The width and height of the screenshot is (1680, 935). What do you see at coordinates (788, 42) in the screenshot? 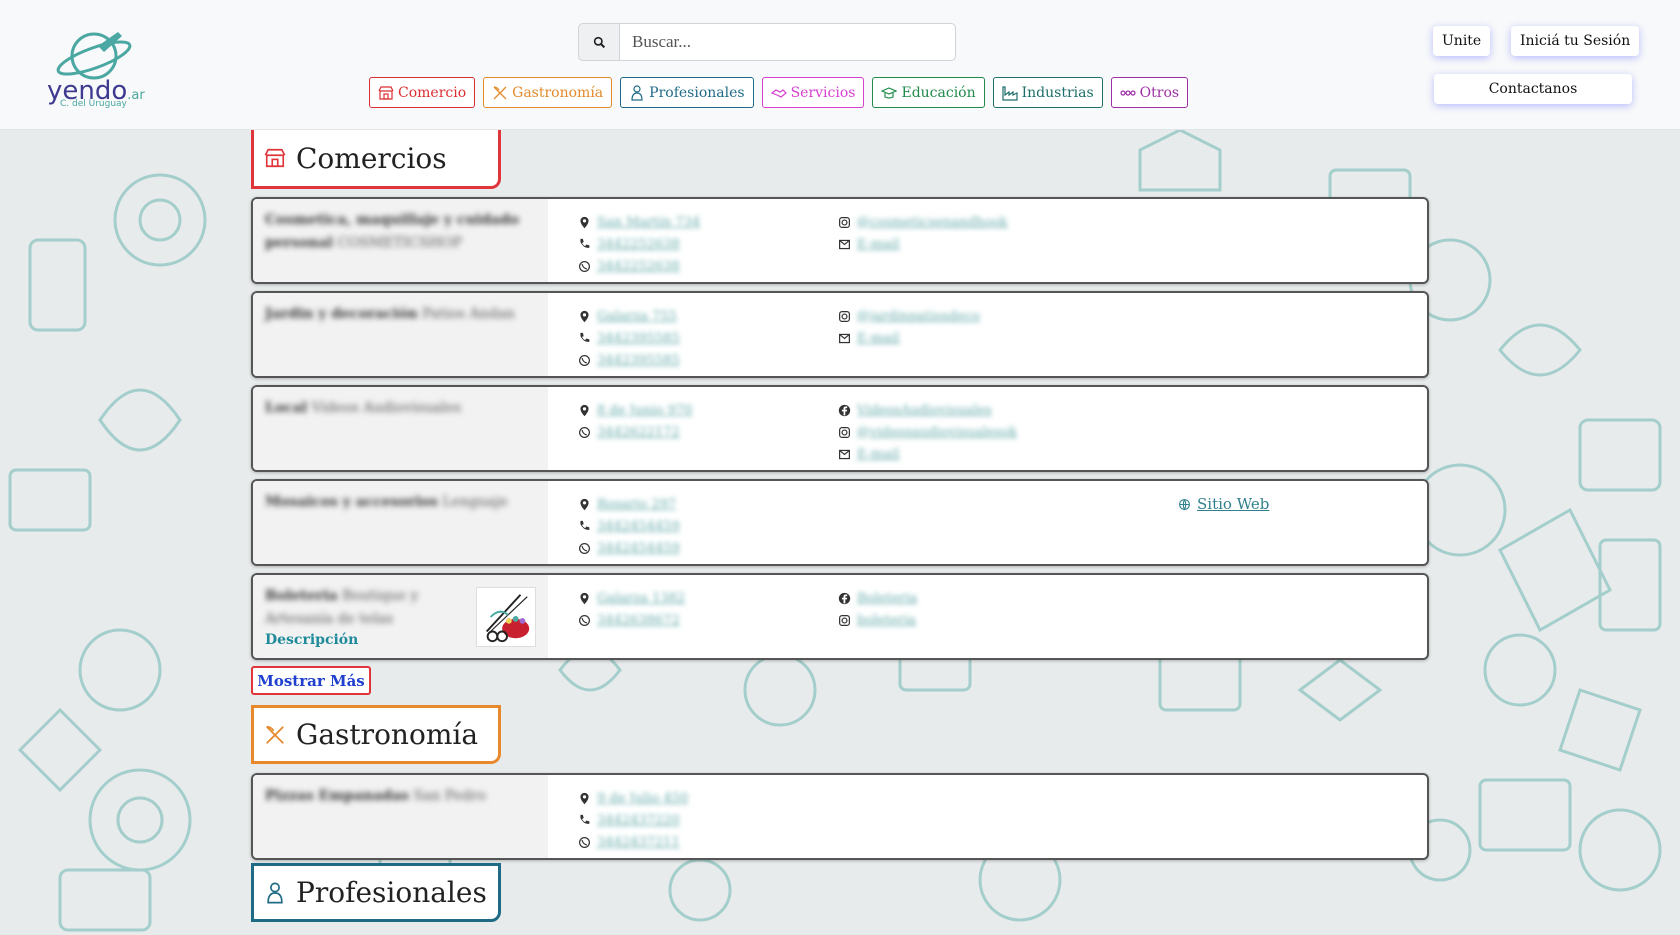
I see `search-input` at bounding box center [788, 42].